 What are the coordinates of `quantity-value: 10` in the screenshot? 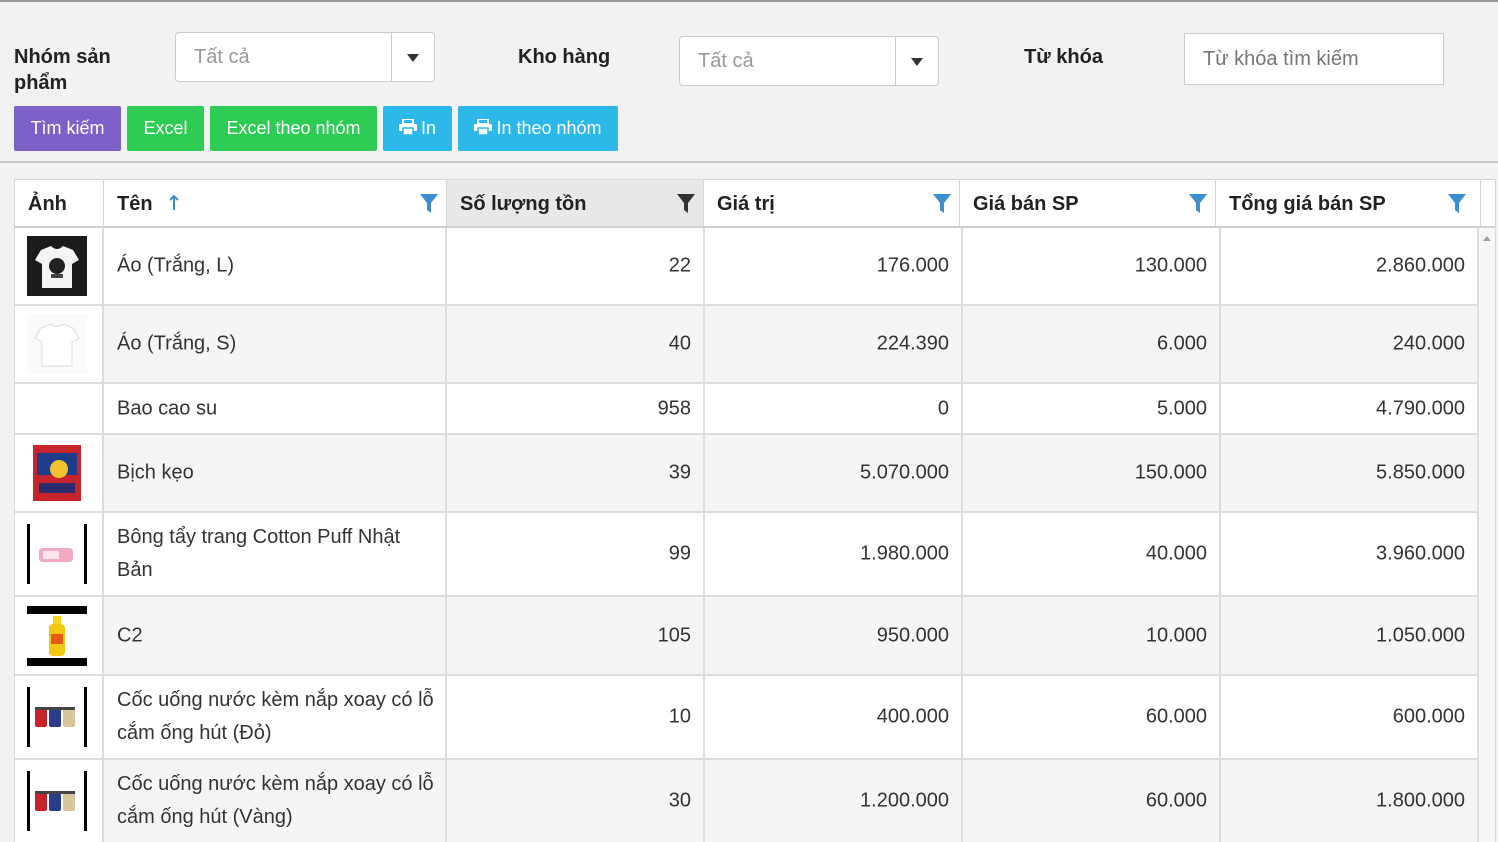 It's located at (679, 716).